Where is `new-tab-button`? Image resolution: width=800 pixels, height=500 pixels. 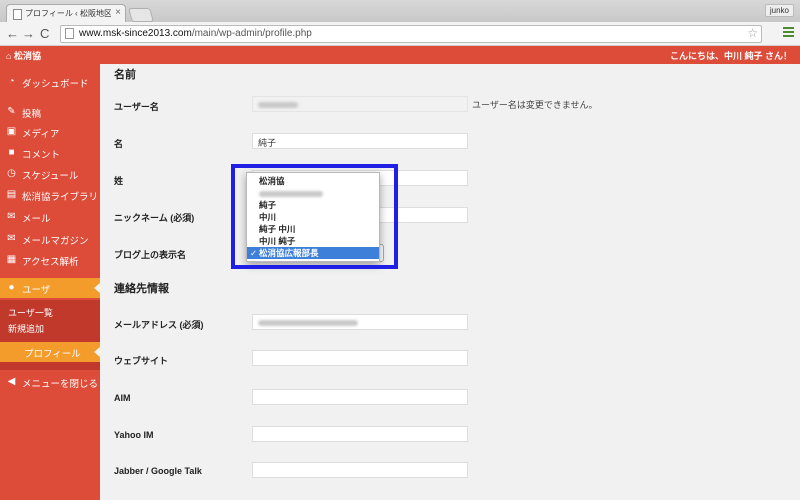
new-tab-button is located at coordinates (141, 15).